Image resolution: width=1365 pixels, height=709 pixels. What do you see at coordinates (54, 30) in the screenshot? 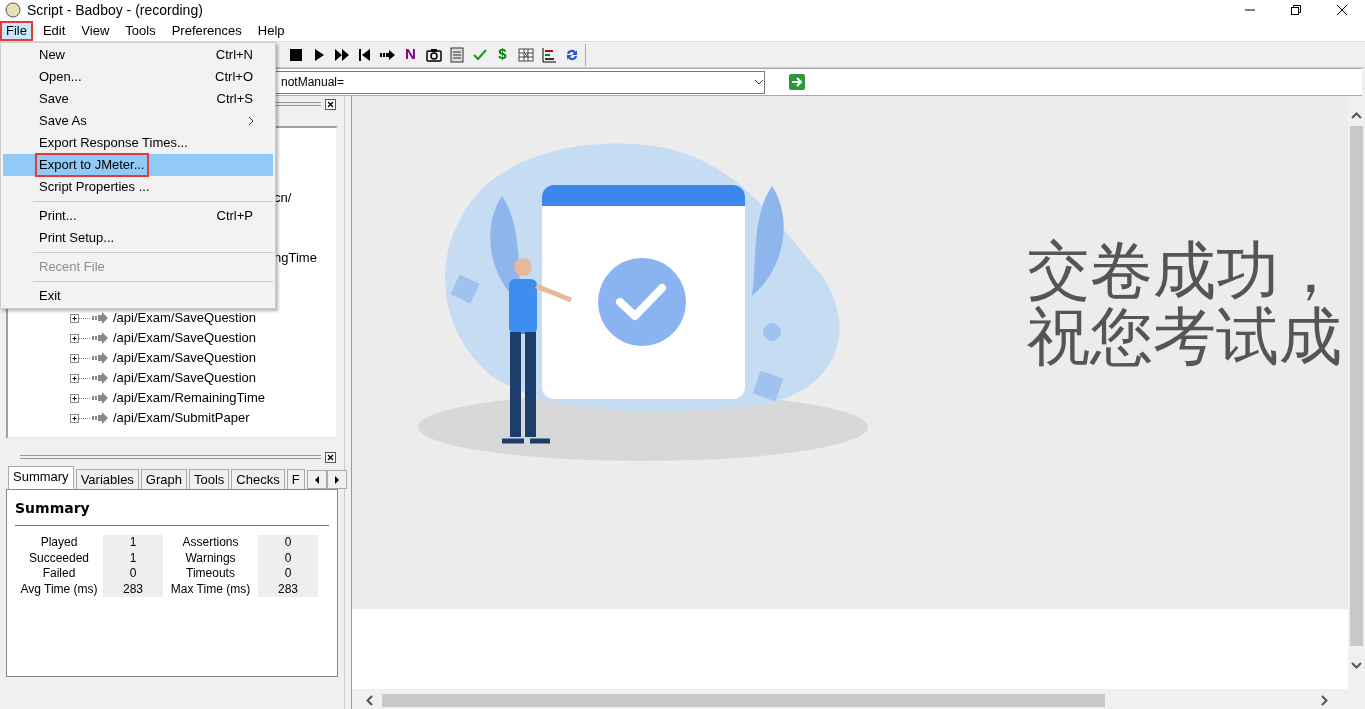
I see `menu-item: Edit` at bounding box center [54, 30].